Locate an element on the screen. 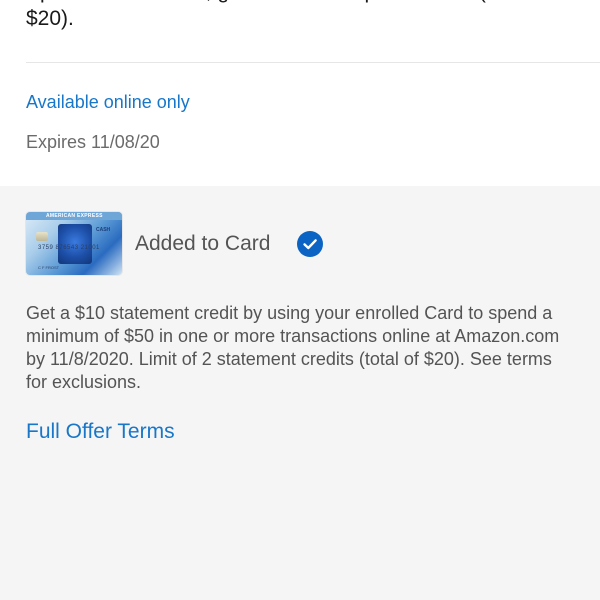  card-centurion-logo is located at coordinates (75, 244).